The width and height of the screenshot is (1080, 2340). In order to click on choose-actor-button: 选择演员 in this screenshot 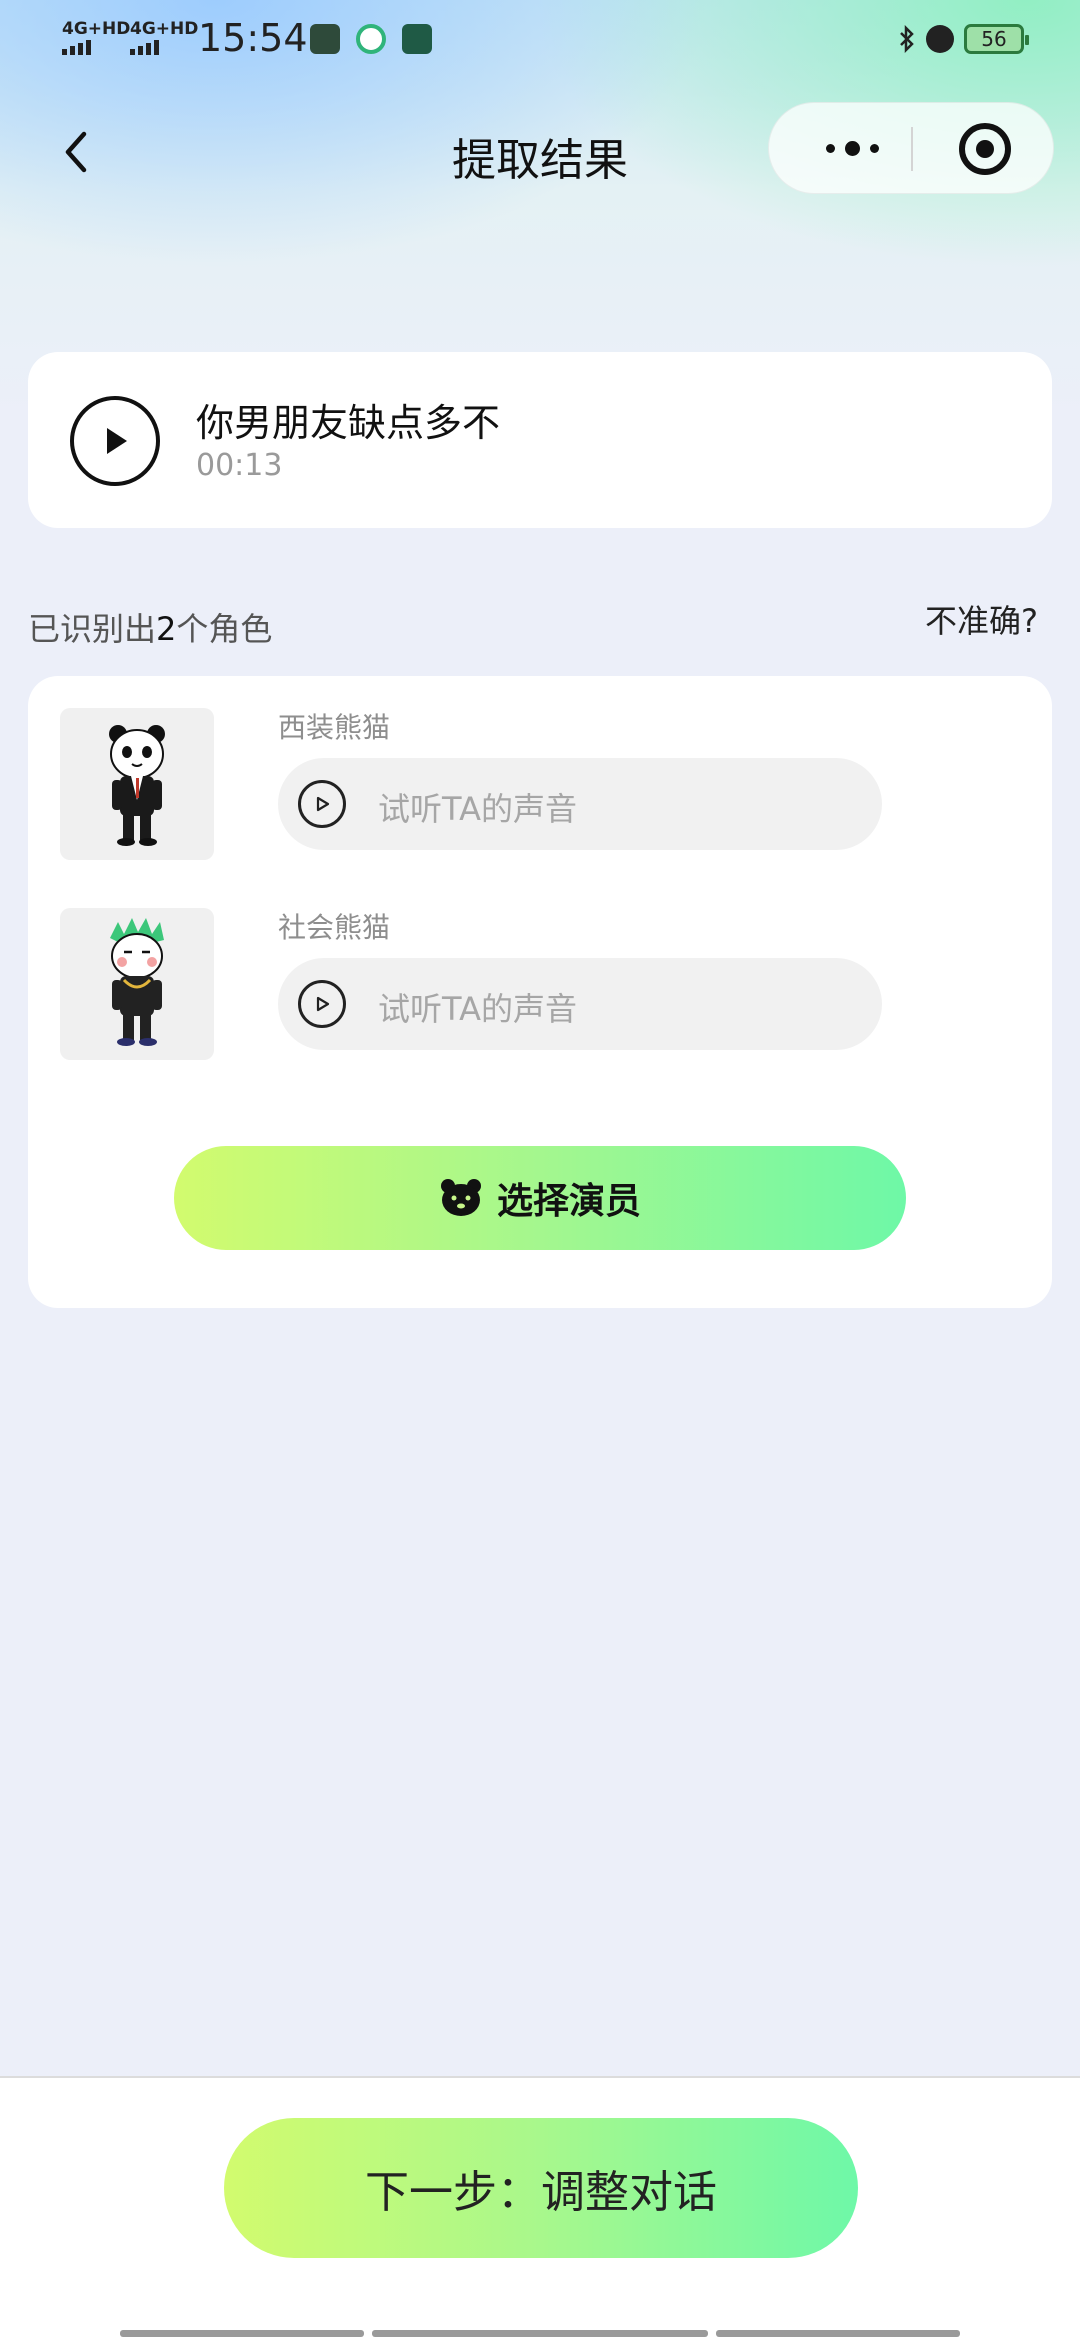, I will do `click(540, 1198)`.